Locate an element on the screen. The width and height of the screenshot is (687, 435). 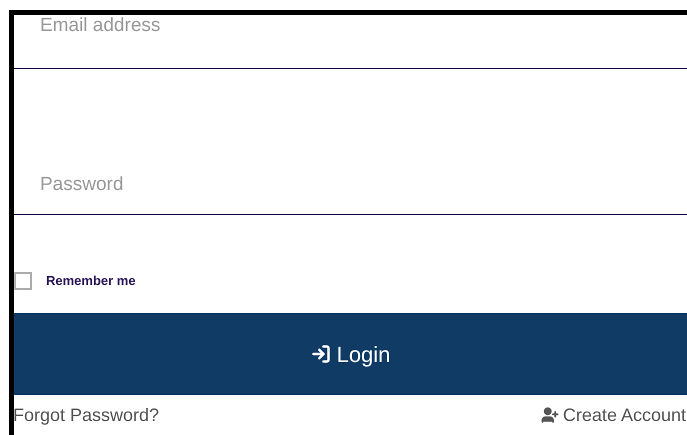
login-icon is located at coordinates (320, 354).